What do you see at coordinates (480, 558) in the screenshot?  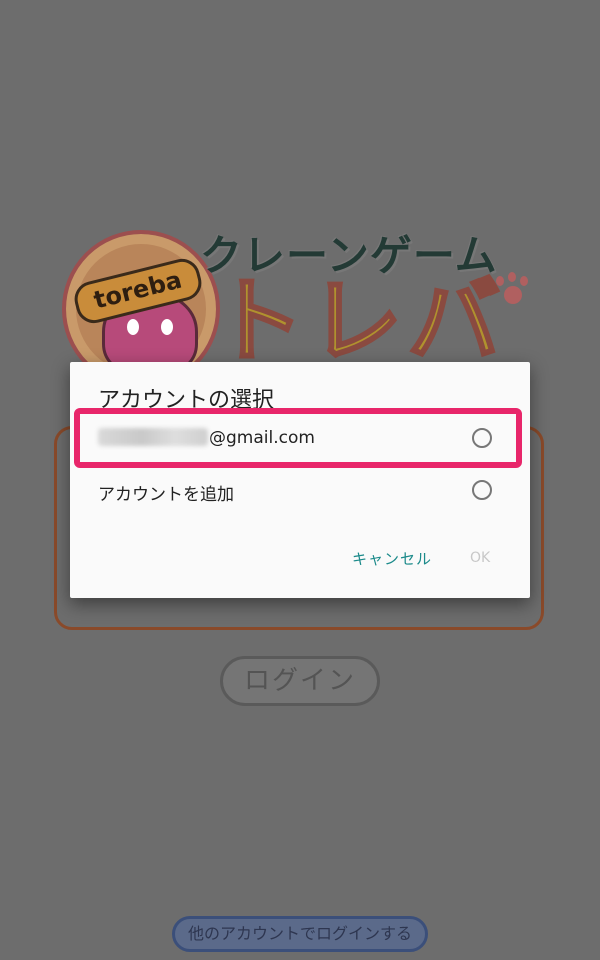 I see `ok-button: OK` at bounding box center [480, 558].